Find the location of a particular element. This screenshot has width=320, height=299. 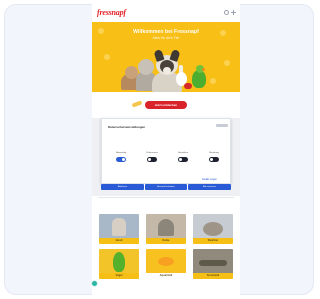

consent-button-row: Ablehnen Auswahl erlauben Alle zulassen is located at coordinates (166, 187).